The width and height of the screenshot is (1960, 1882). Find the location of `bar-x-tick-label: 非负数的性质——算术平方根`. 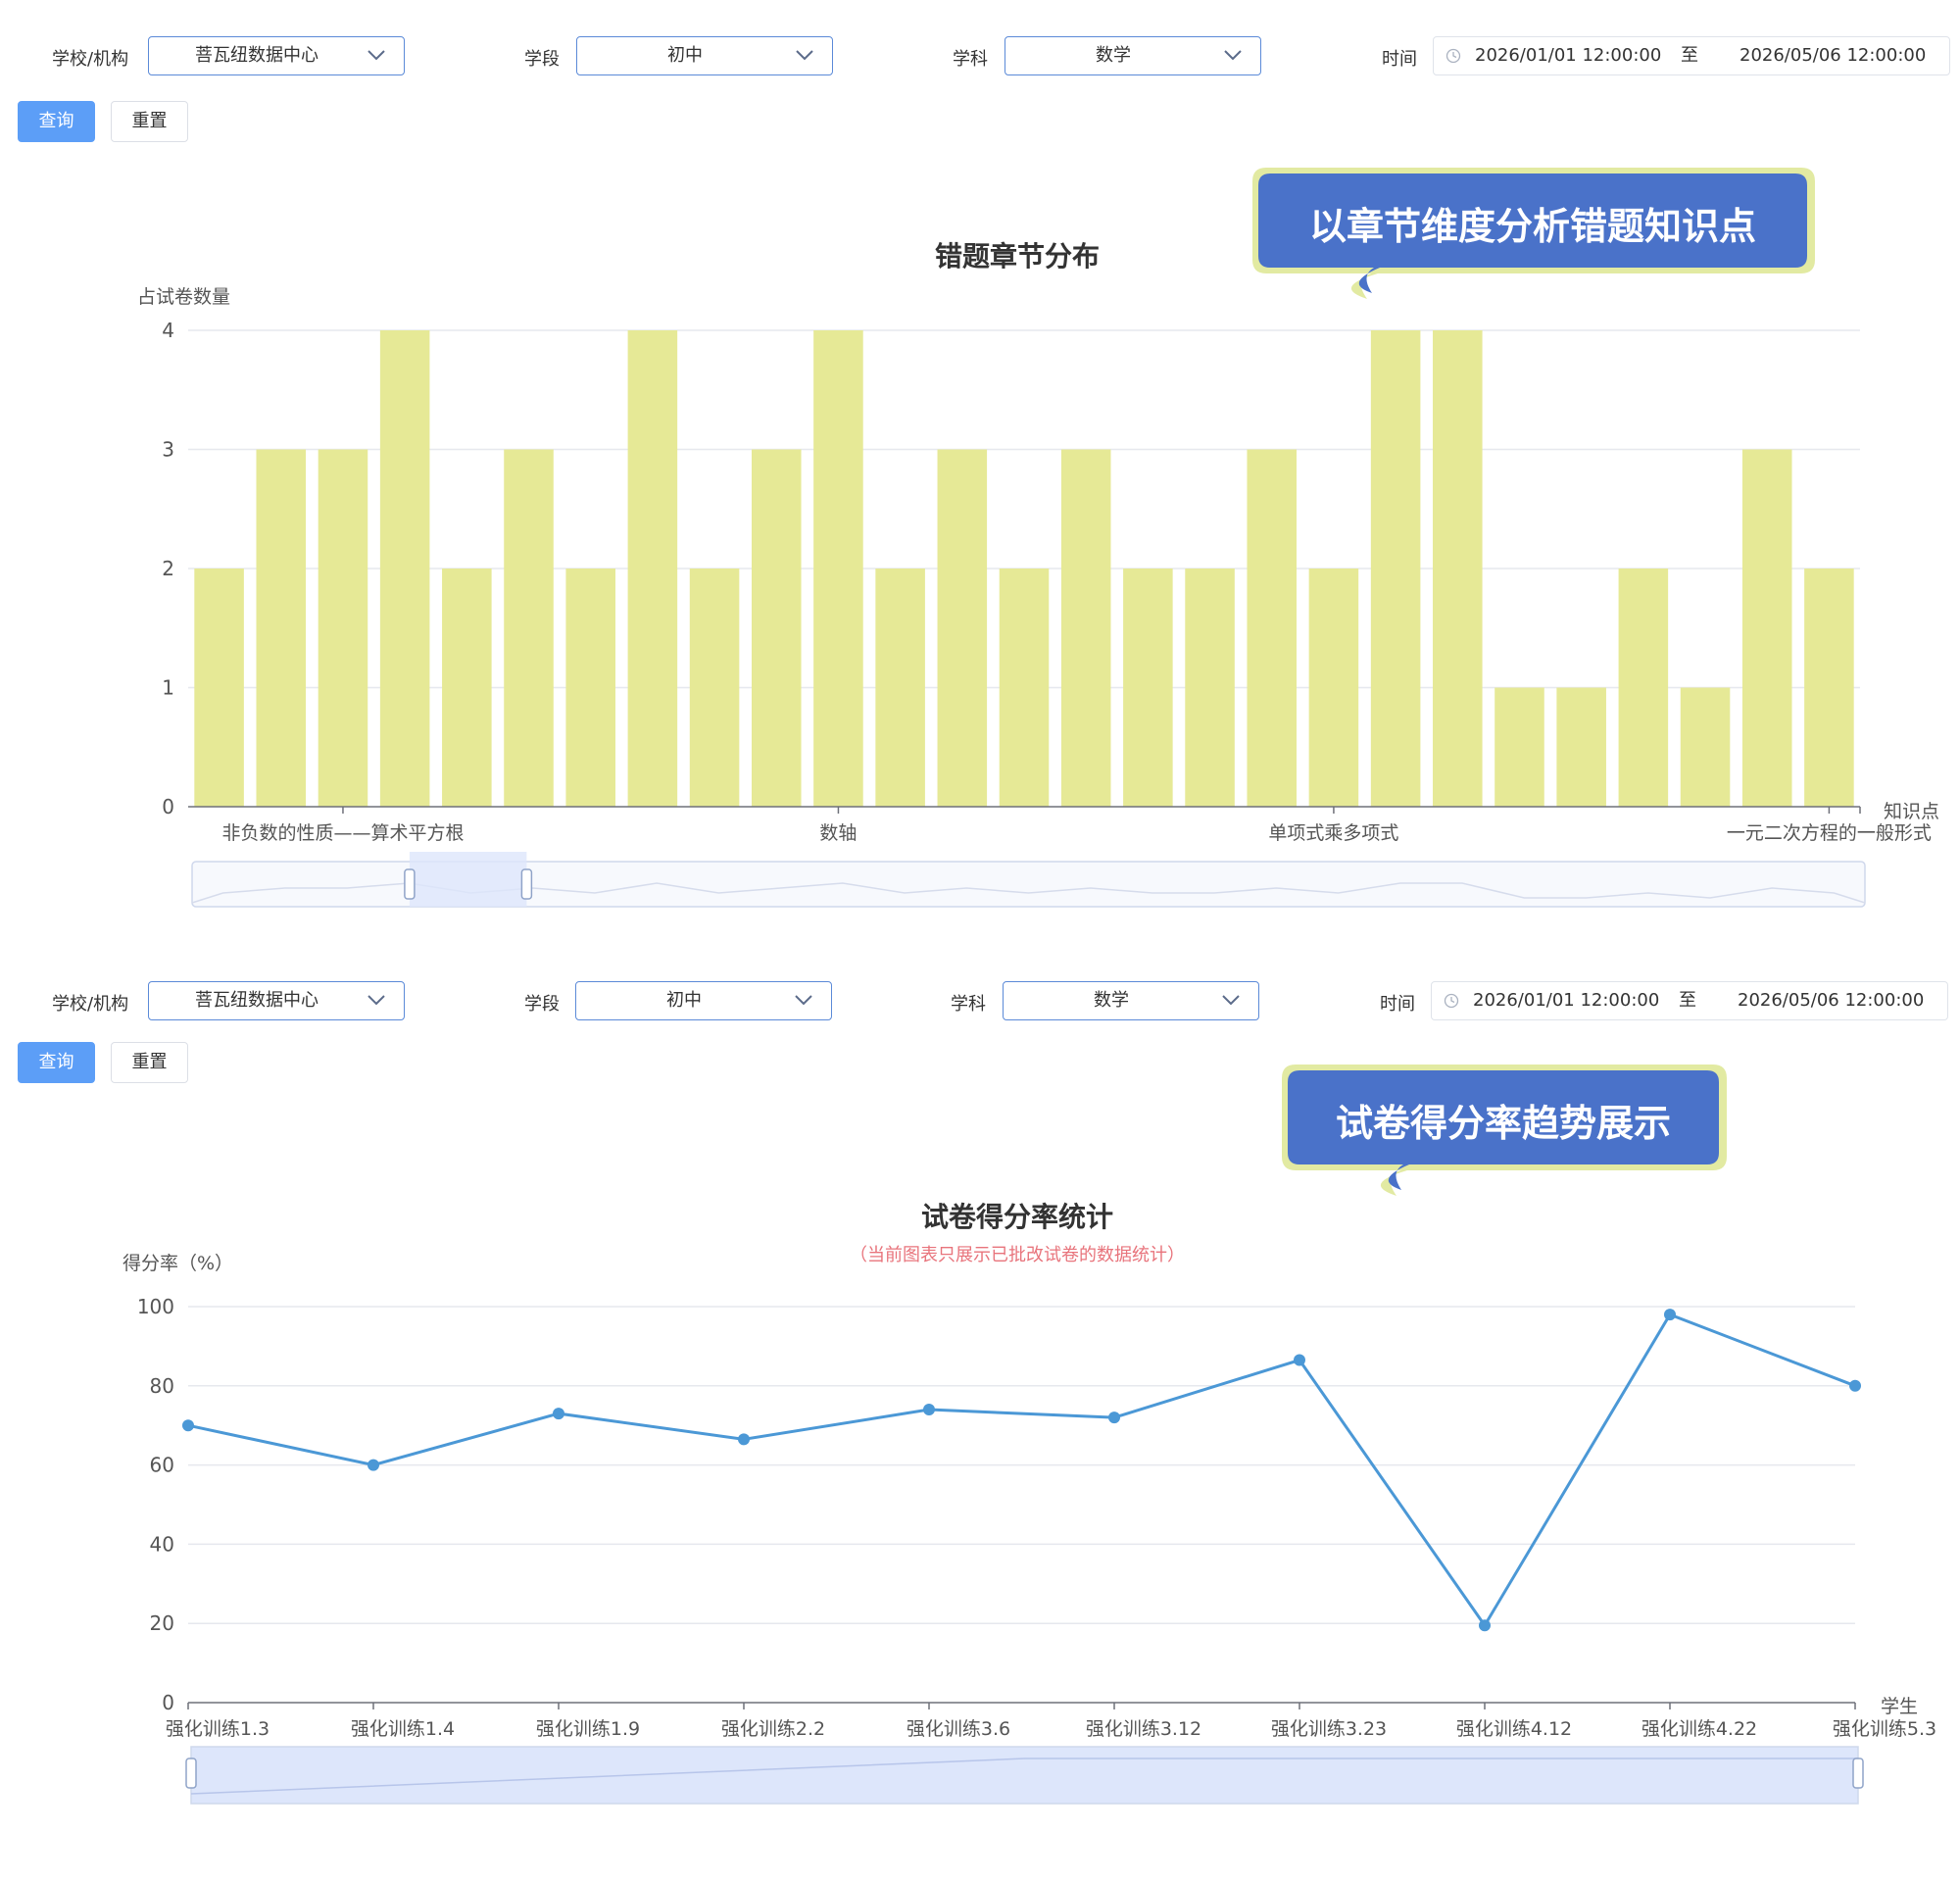

bar-x-tick-label: 非负数的性质——算术平方根 is located at coordinates (342, 833).